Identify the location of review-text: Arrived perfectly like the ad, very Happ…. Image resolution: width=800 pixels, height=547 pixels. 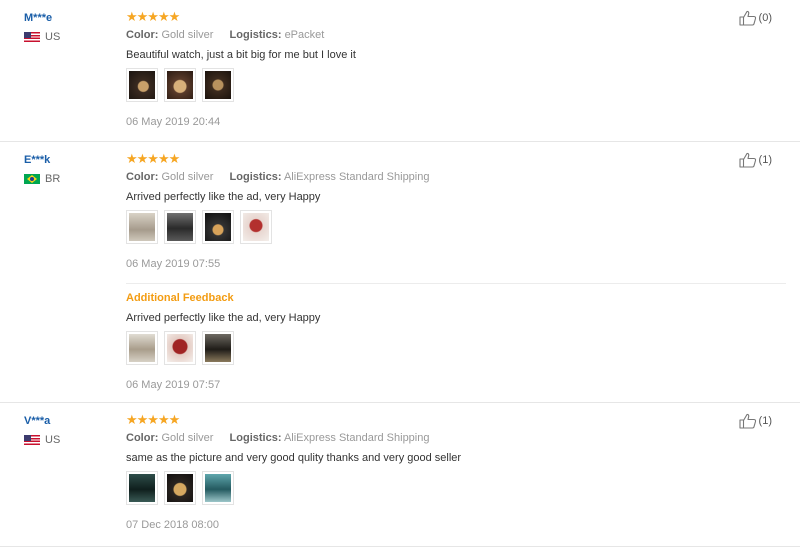
(223, 197).